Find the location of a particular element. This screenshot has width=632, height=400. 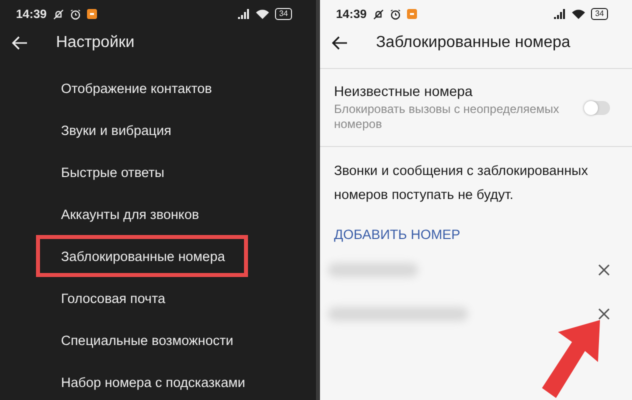

settings-item: Аккаунты для звонков is located at coordinates (142, 214).